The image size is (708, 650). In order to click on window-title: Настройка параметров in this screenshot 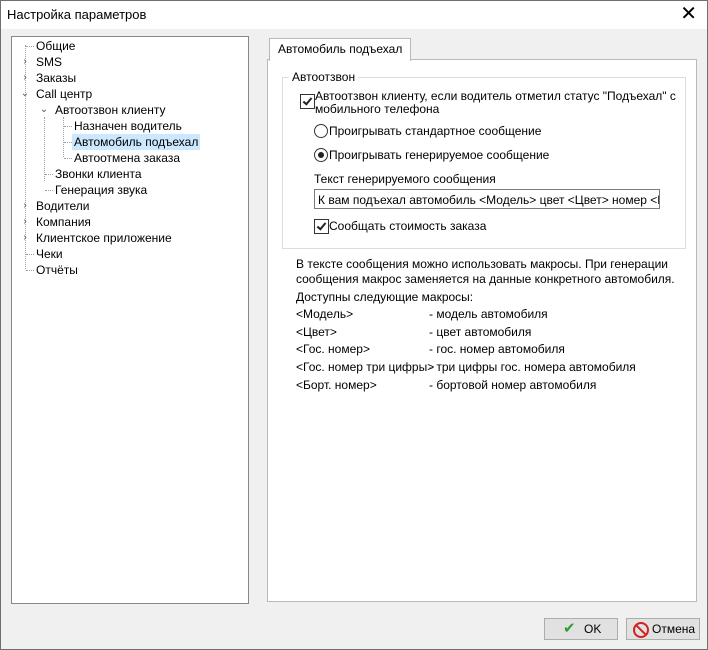, I will do `click(77, 14)`.